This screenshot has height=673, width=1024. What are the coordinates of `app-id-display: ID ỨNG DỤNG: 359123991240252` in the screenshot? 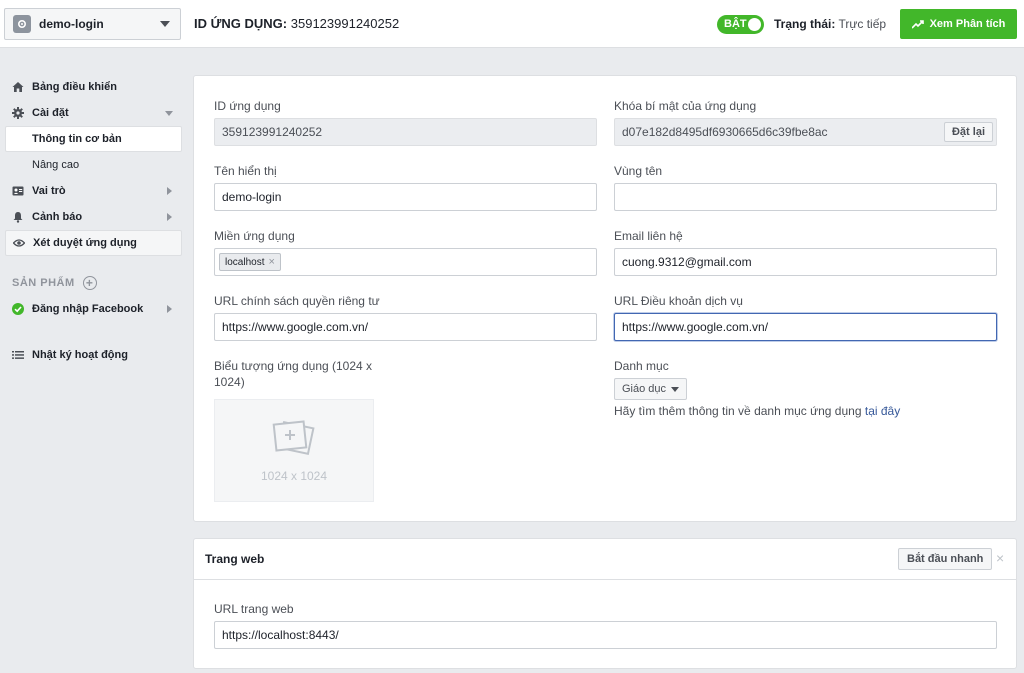 It's located at (296, 23).